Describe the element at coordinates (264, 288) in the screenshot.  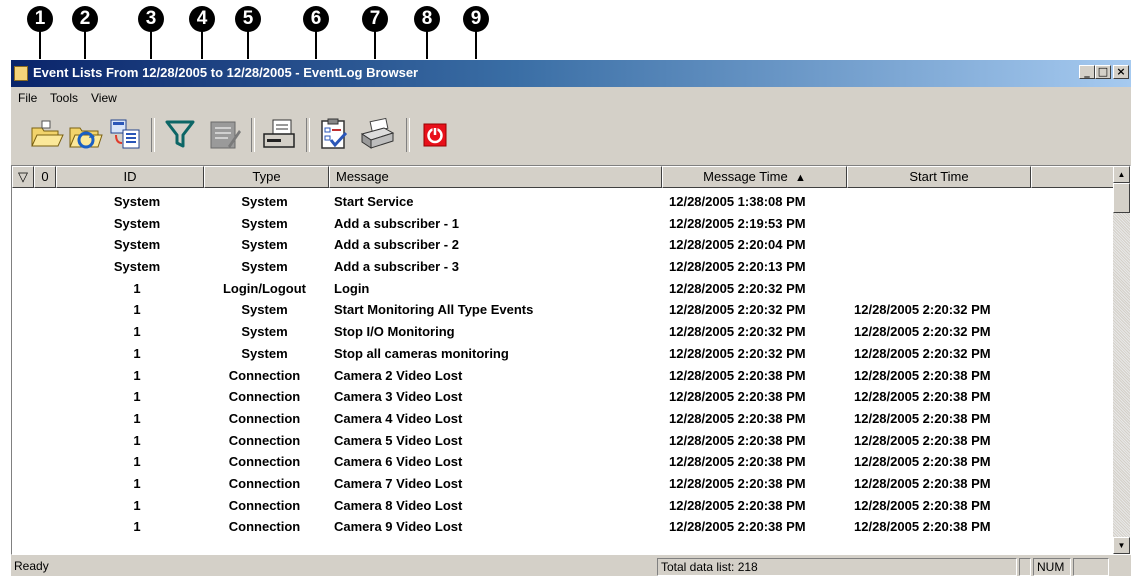
I see `cell-type: Login/Logout` at that location.